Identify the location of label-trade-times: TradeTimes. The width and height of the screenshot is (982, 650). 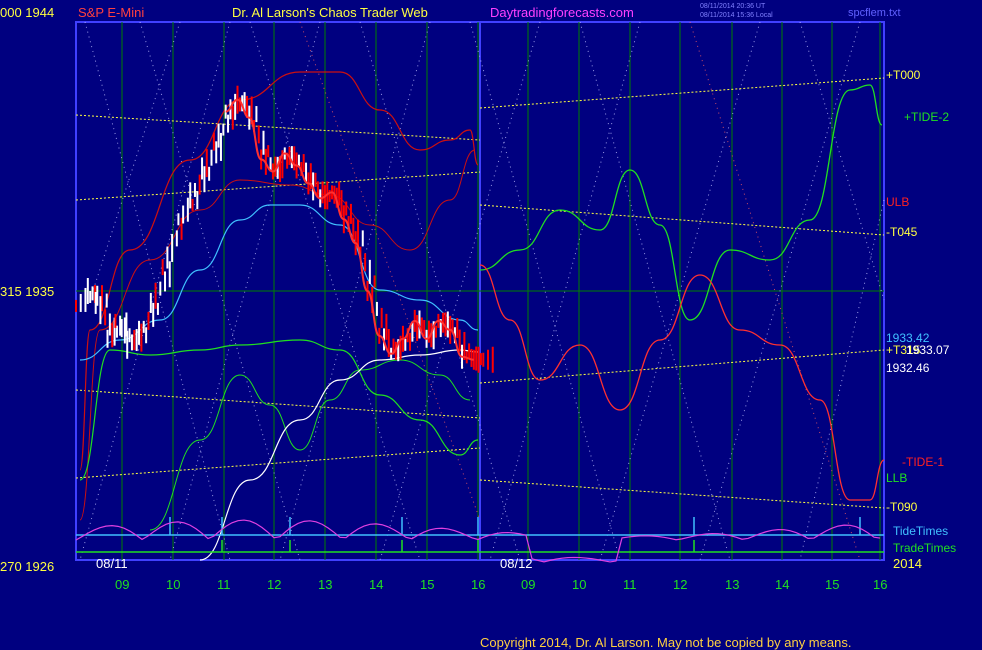
(924, 548).